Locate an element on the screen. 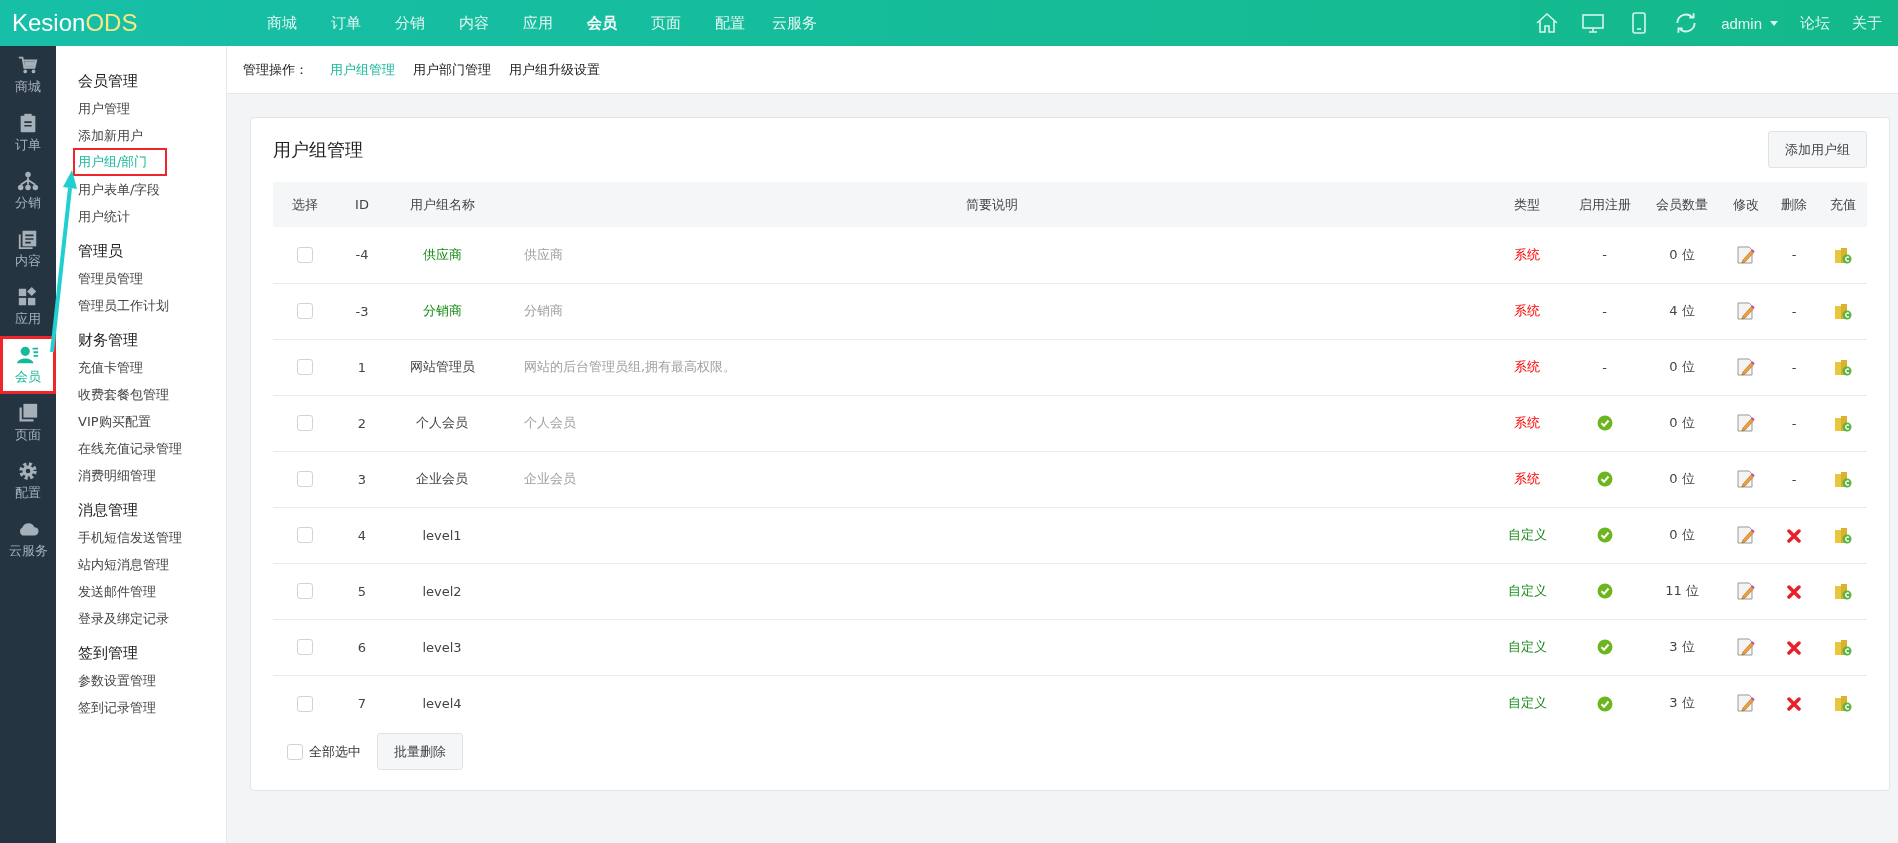  table-cell: 分销商 is located at coordinates (442, 311).